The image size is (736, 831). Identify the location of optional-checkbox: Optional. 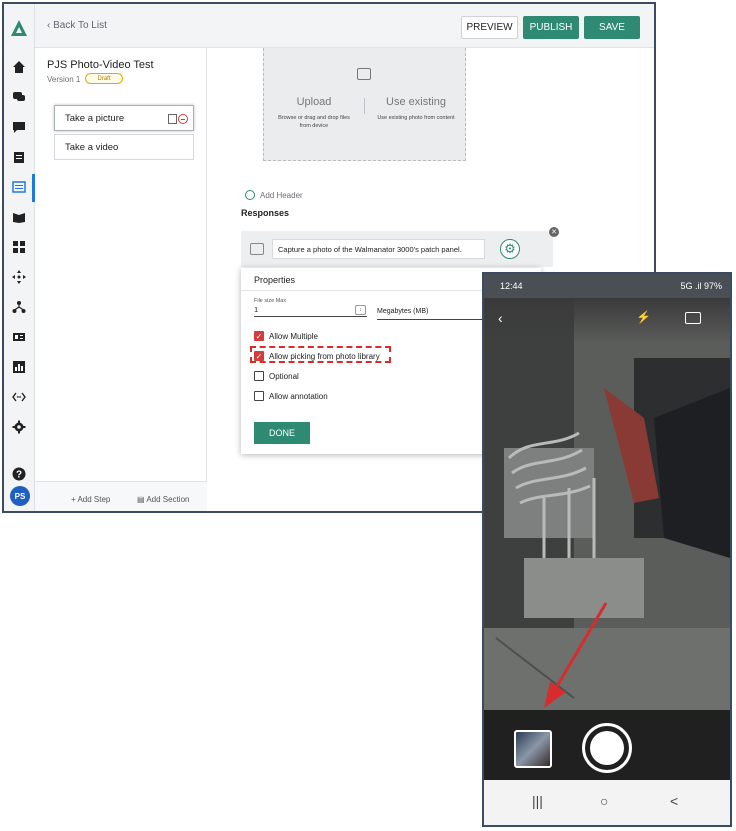
(276, 376).